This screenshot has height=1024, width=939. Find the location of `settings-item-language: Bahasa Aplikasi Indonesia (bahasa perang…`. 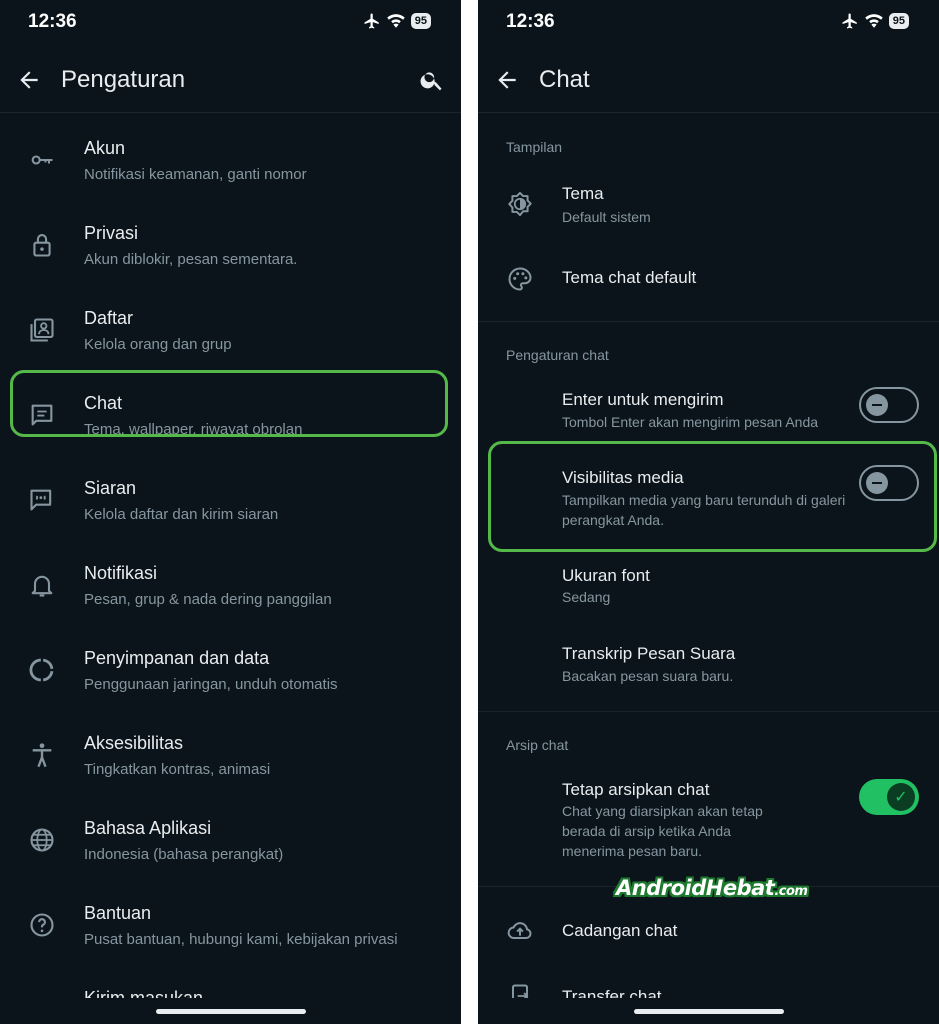

settings-item-language: Bahasa Aplikasi Indonesia (bahasa perang… is located at coordinates (230, 844).